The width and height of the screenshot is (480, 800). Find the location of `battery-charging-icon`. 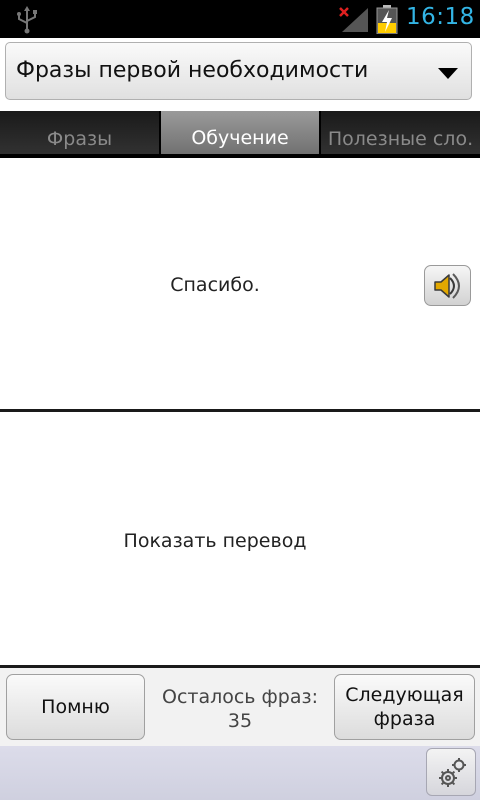

battery-charging-icon is located at coordinates (387, 19).